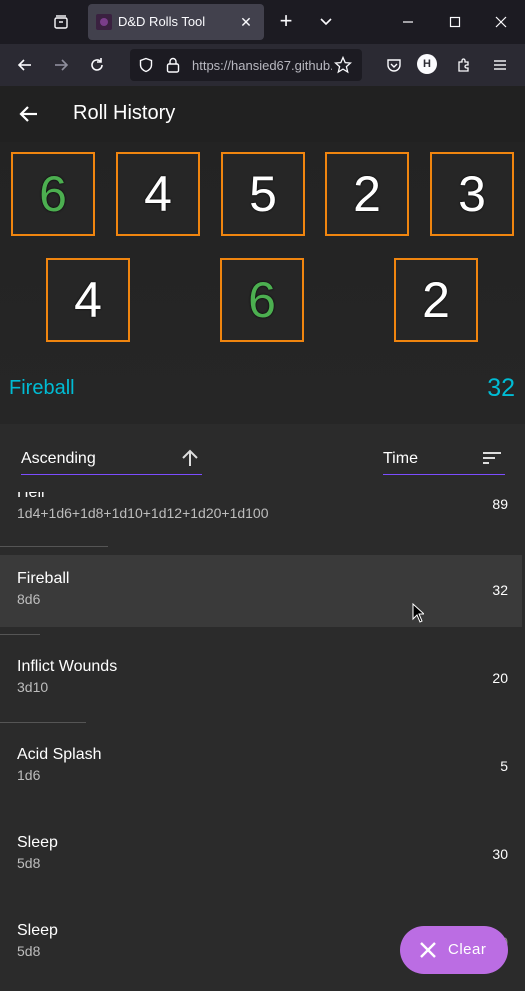 Image resolution: width=525 pixels, height=991 pixels. I want to click on back-arrow-icon, so click(29, 114).